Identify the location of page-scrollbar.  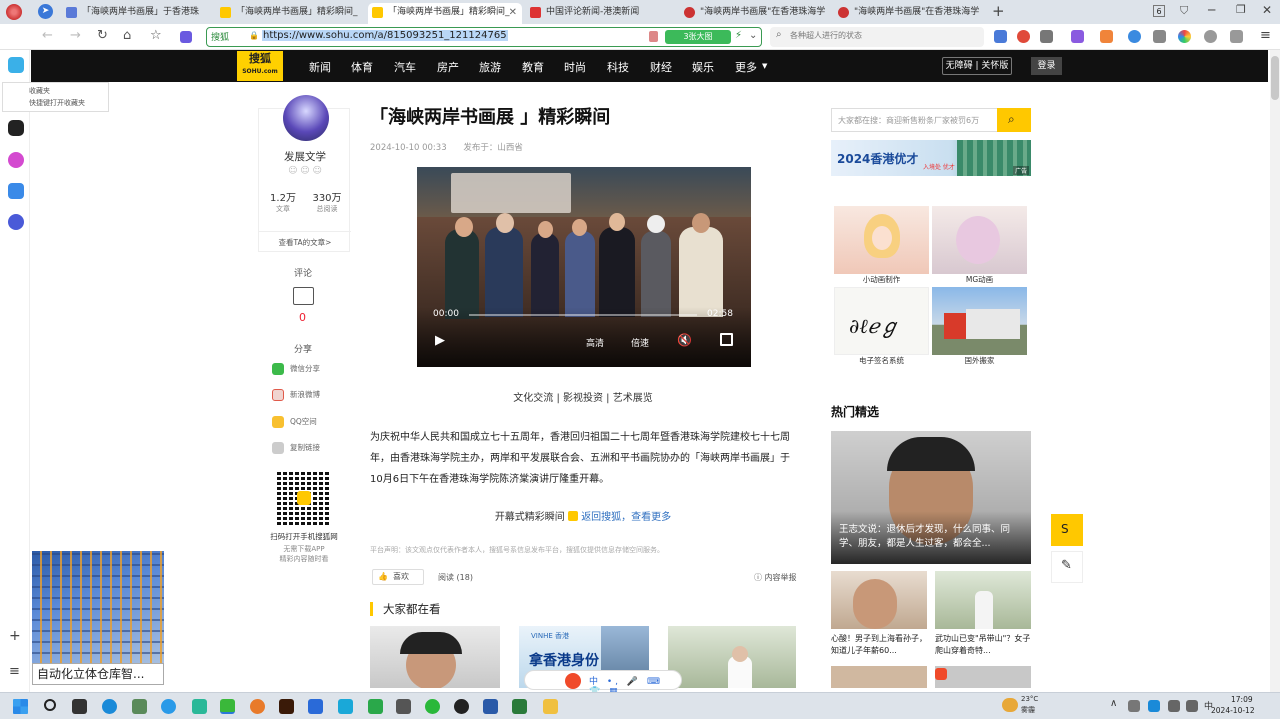
(1275, 371).